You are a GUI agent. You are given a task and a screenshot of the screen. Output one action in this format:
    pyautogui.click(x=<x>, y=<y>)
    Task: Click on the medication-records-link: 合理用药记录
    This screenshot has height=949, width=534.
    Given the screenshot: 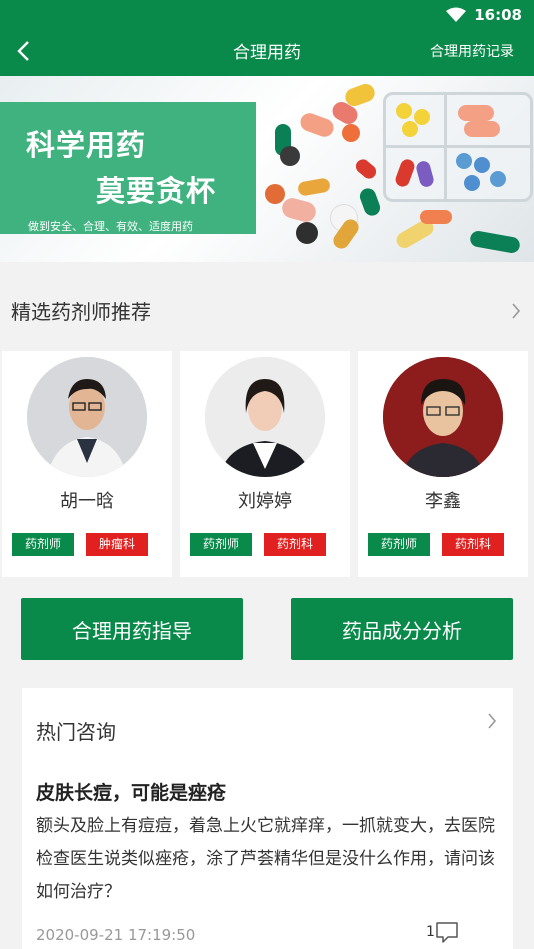 What is the action you would take?
    pyautogui.click(x=472, y=51)
    